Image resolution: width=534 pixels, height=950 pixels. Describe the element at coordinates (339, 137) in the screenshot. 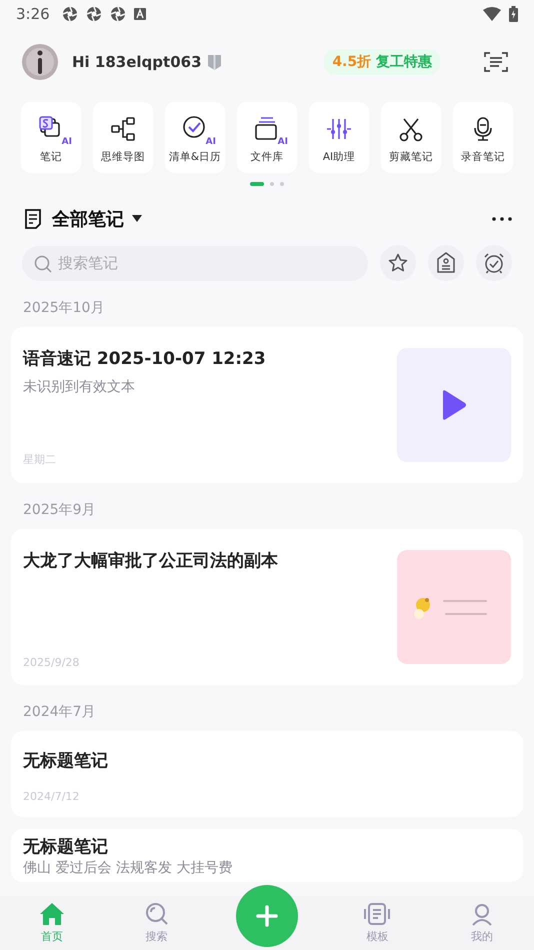

I see `tool-button: AI助理` at that location.